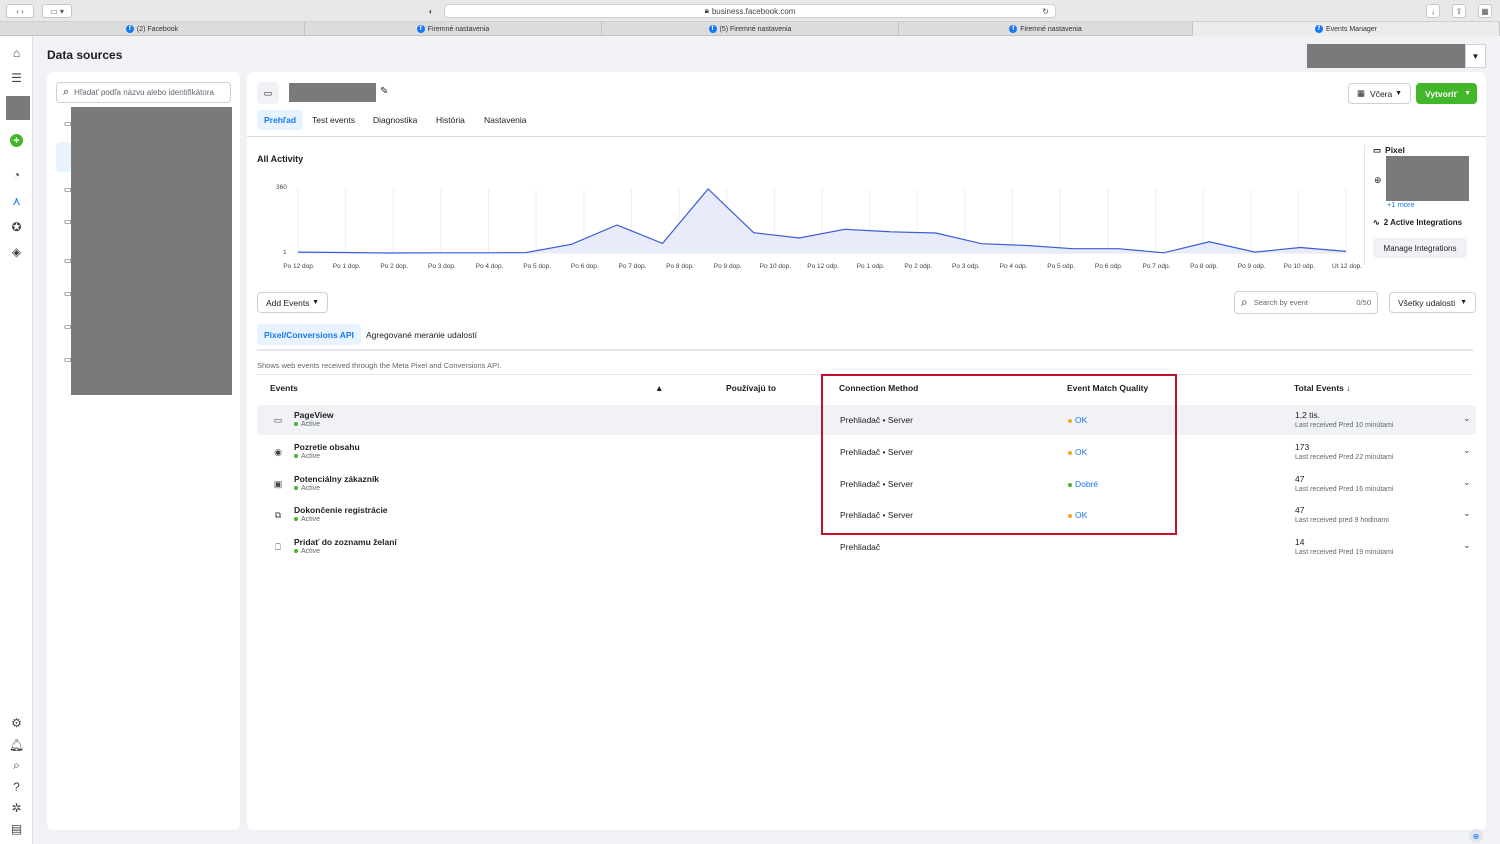 The height and width of the screenshot is (844, 1500). I want to click on total-events: 1,2 tis., so click(1308, 415).